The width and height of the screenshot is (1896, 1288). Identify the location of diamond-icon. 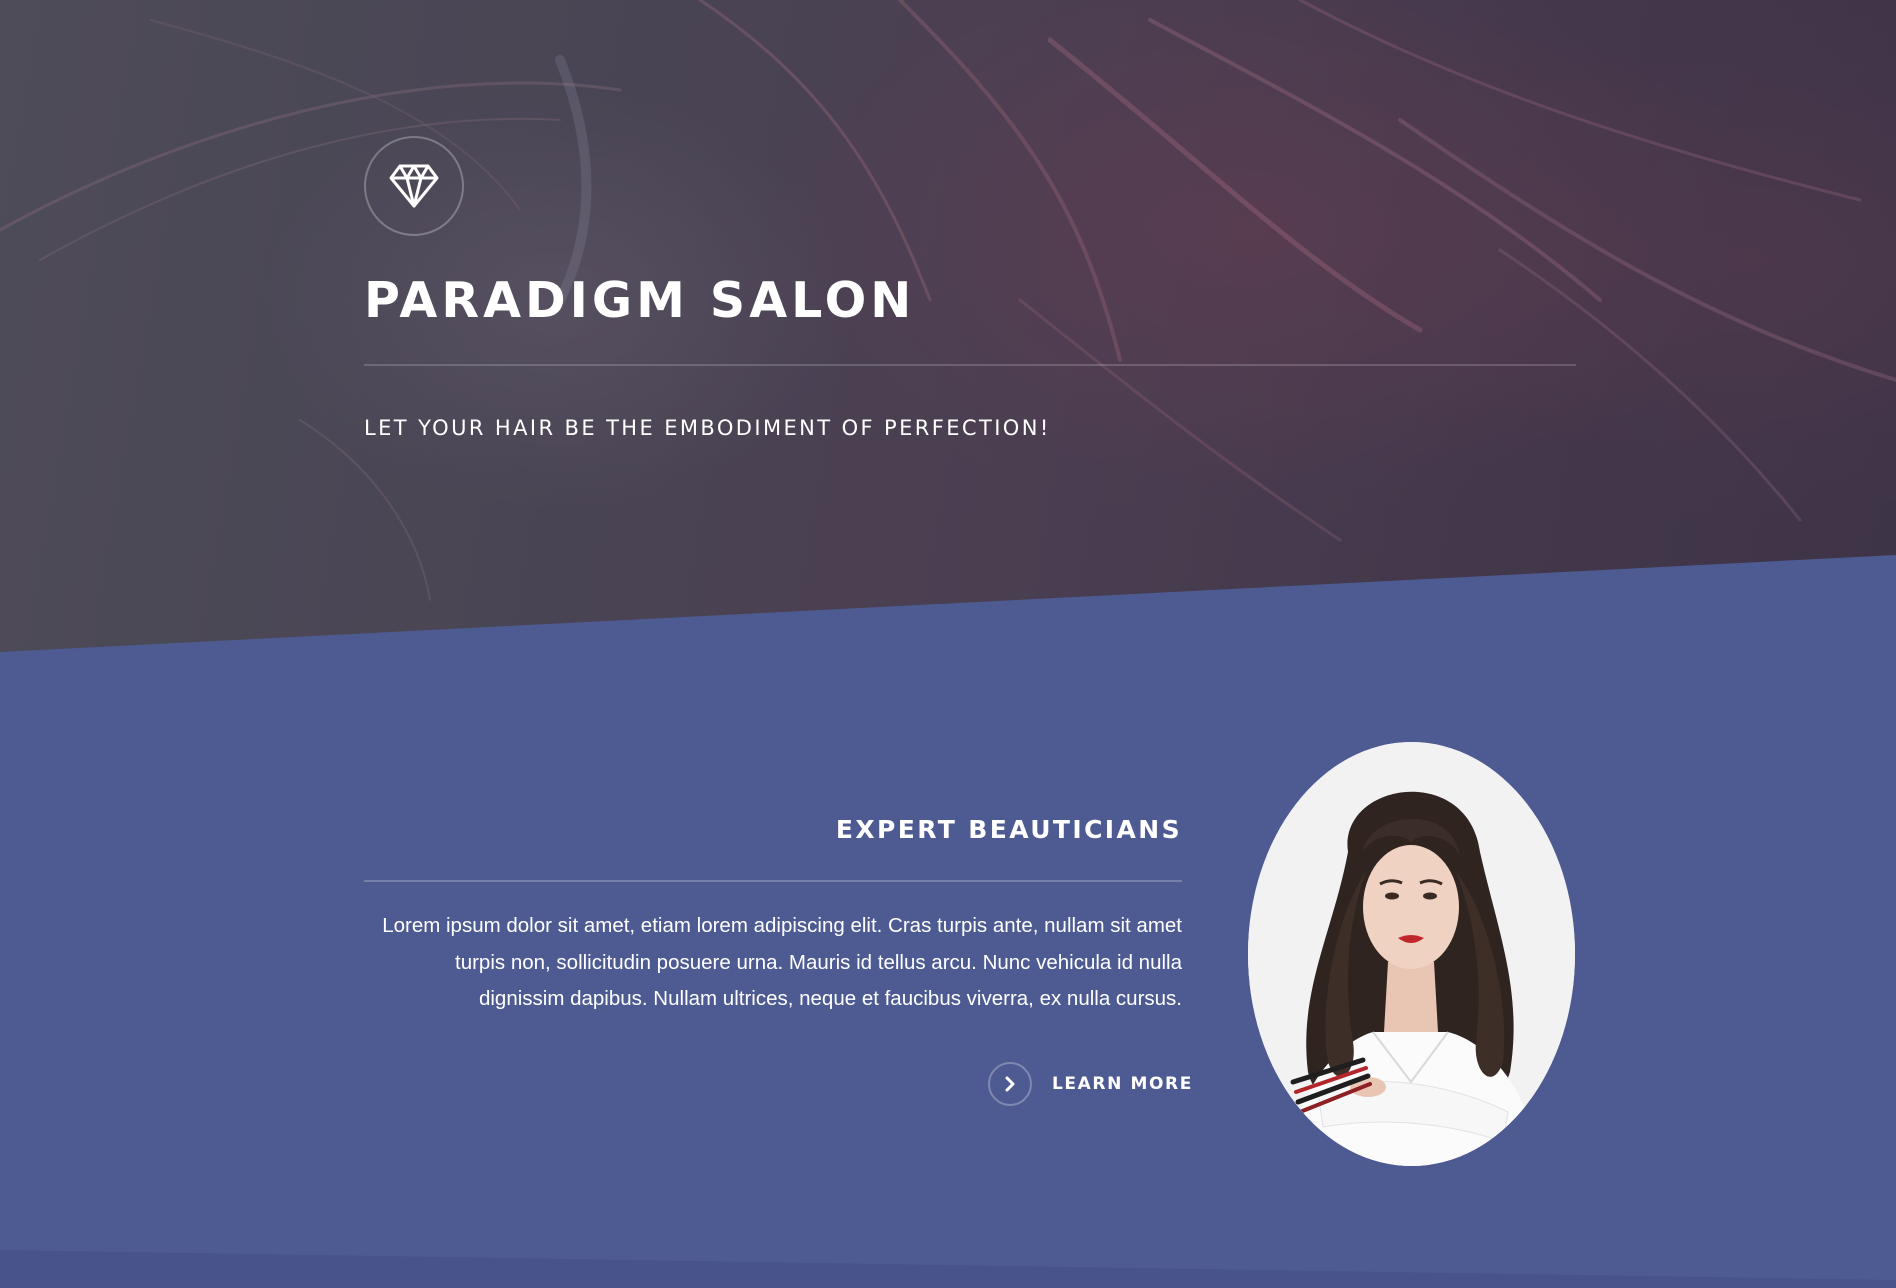
(414, 186).